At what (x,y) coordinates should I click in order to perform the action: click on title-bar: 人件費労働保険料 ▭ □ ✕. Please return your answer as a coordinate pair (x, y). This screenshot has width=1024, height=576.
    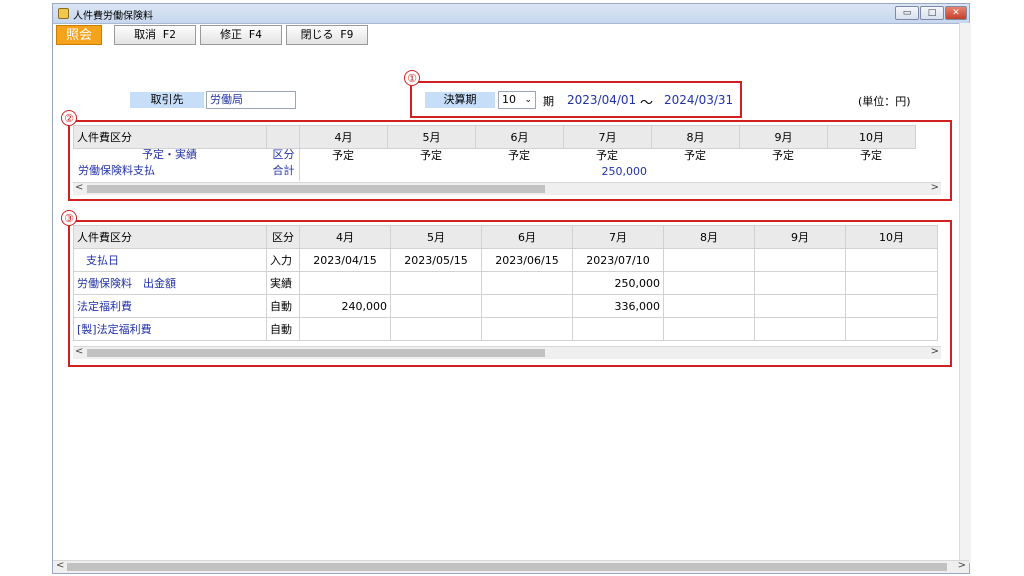
    Looking at the image, I should click on (511, 14).